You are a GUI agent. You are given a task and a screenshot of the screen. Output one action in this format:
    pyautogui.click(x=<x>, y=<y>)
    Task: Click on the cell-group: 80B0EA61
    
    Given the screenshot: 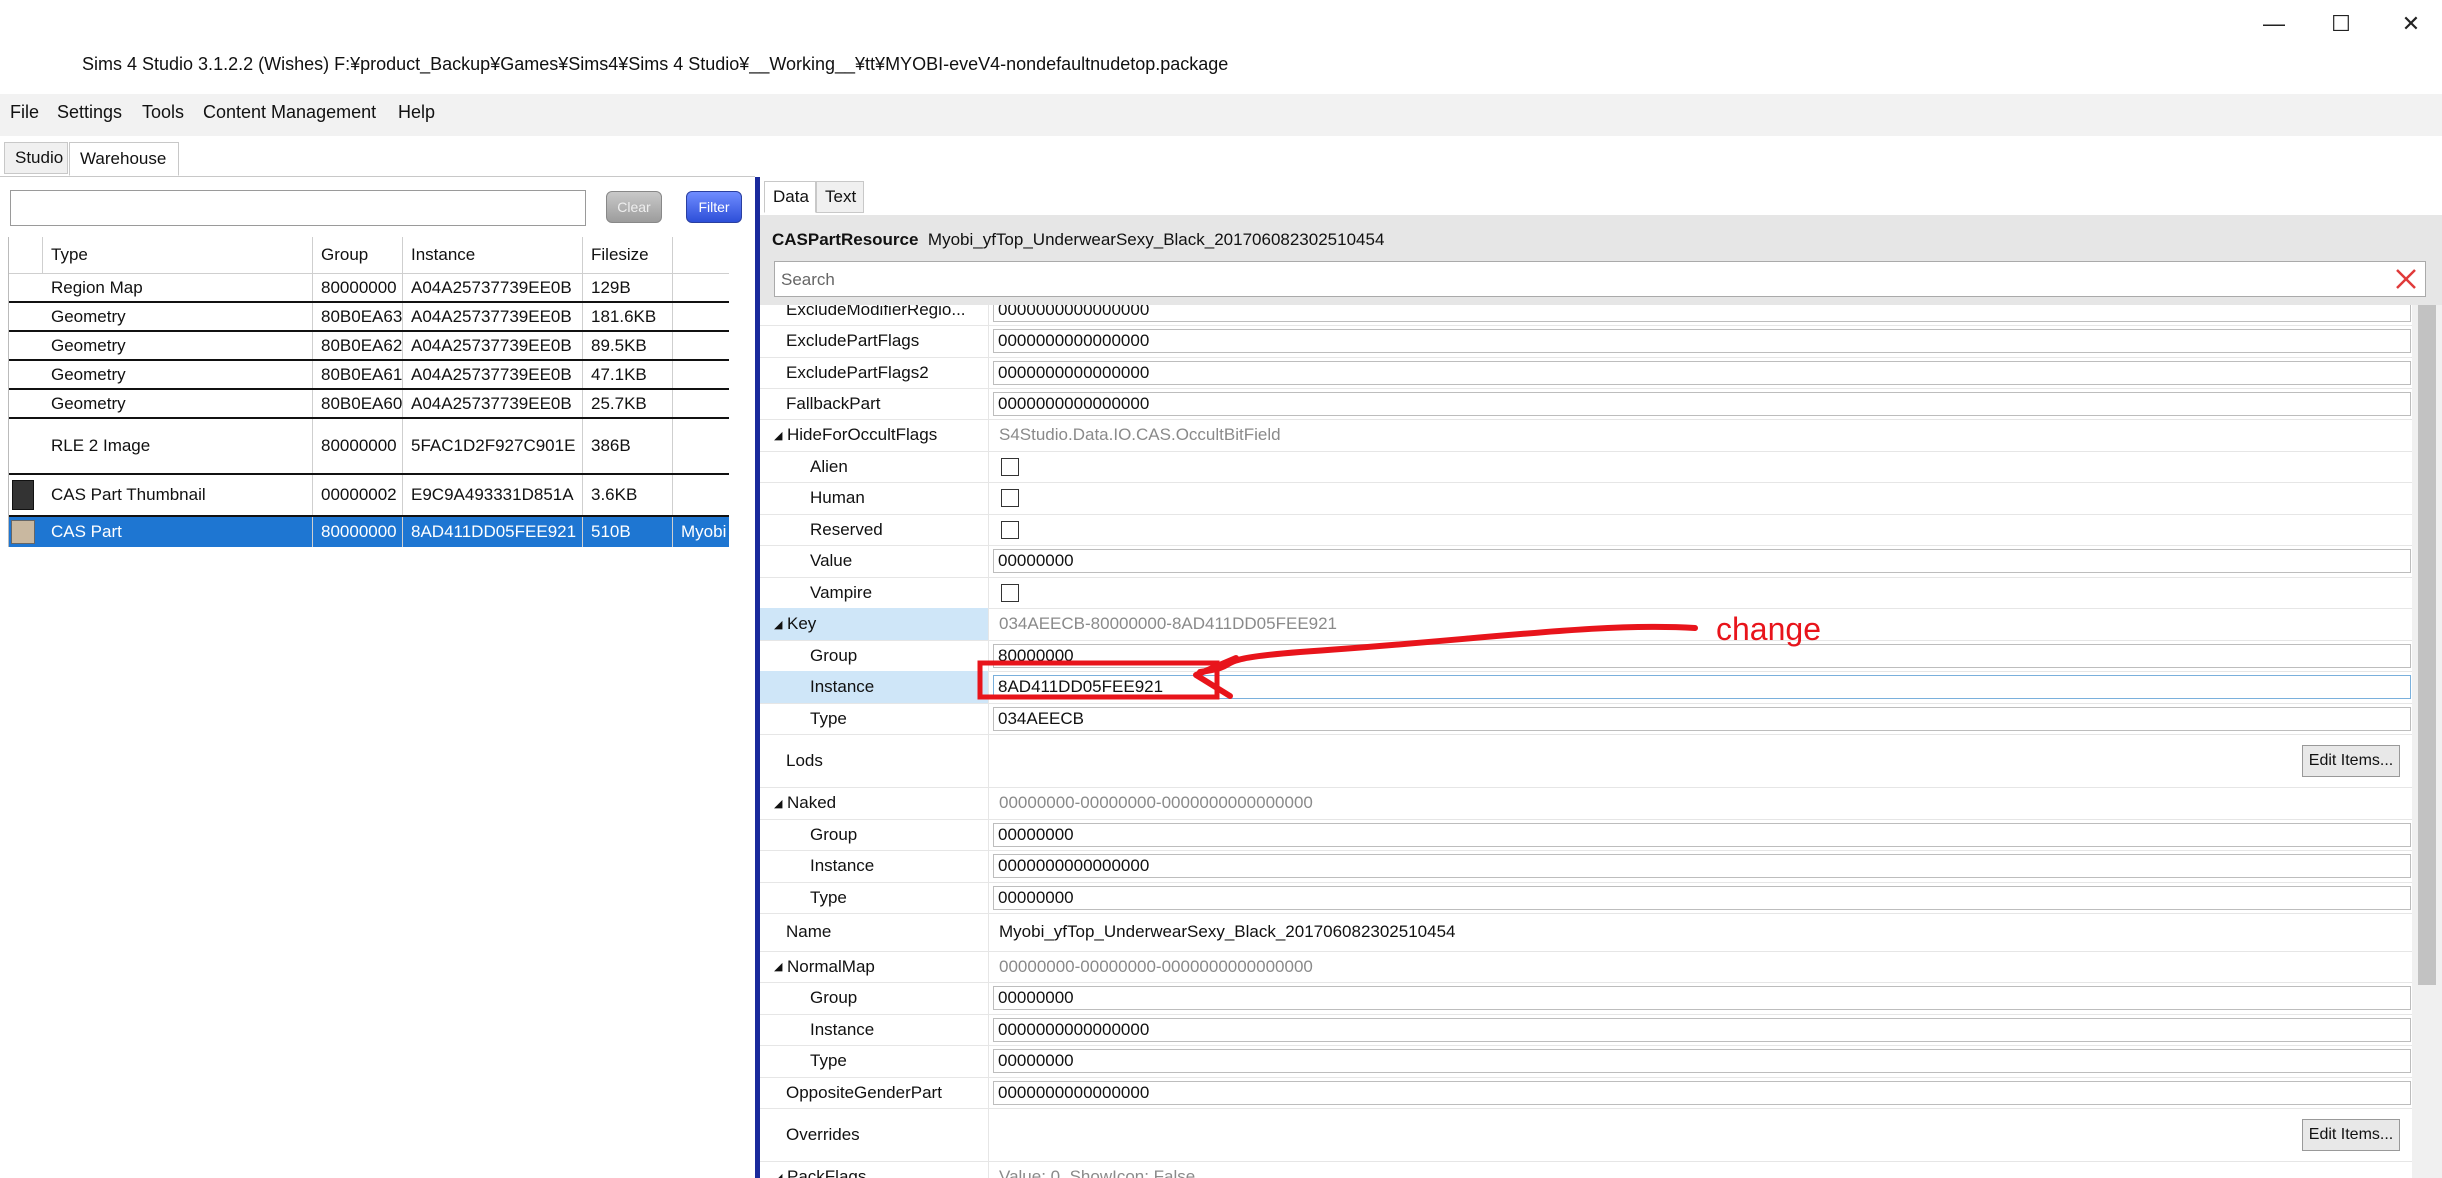 What is the action you would take?
    pyautogui.click(x=358, y=374)
    